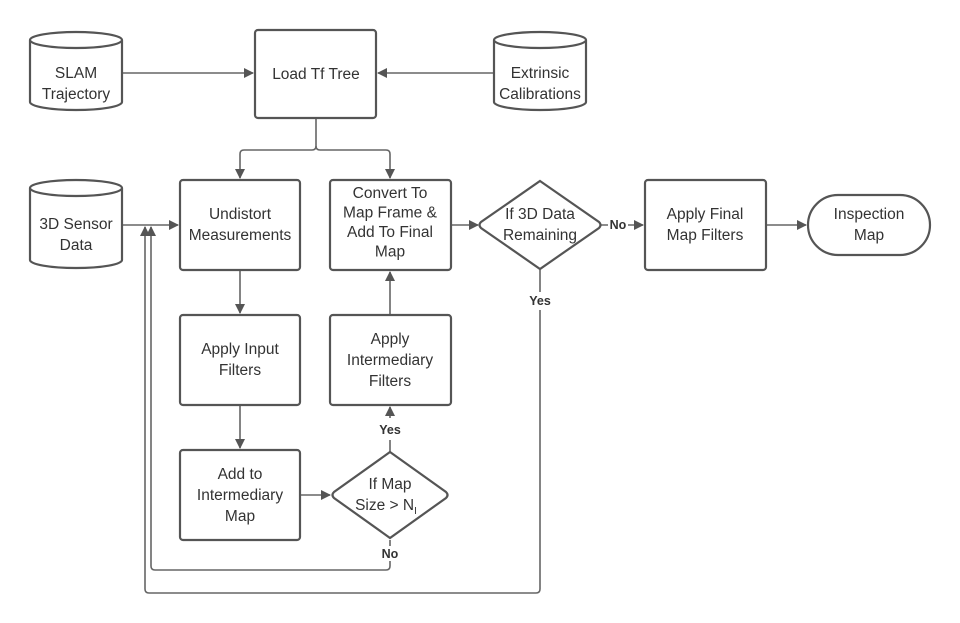 This screenshot has height=623, width=960. What do you see at coordinates (390, 430) in the screenshot?
I see `edge-label-mapsize-yes: Yes` at bounding box center [390, 430].